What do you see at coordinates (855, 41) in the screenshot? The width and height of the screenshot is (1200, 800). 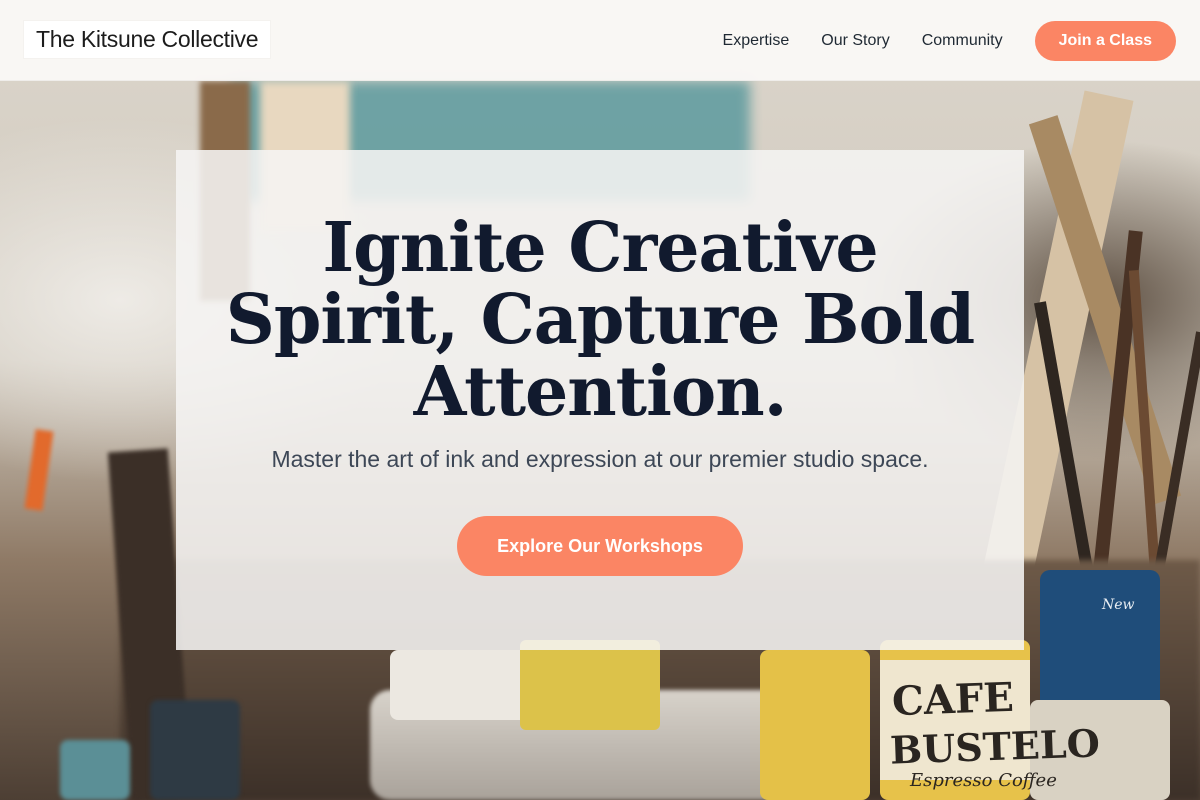 I see `nav-link-our-story: Our Story` at bounding box center [855, 41].